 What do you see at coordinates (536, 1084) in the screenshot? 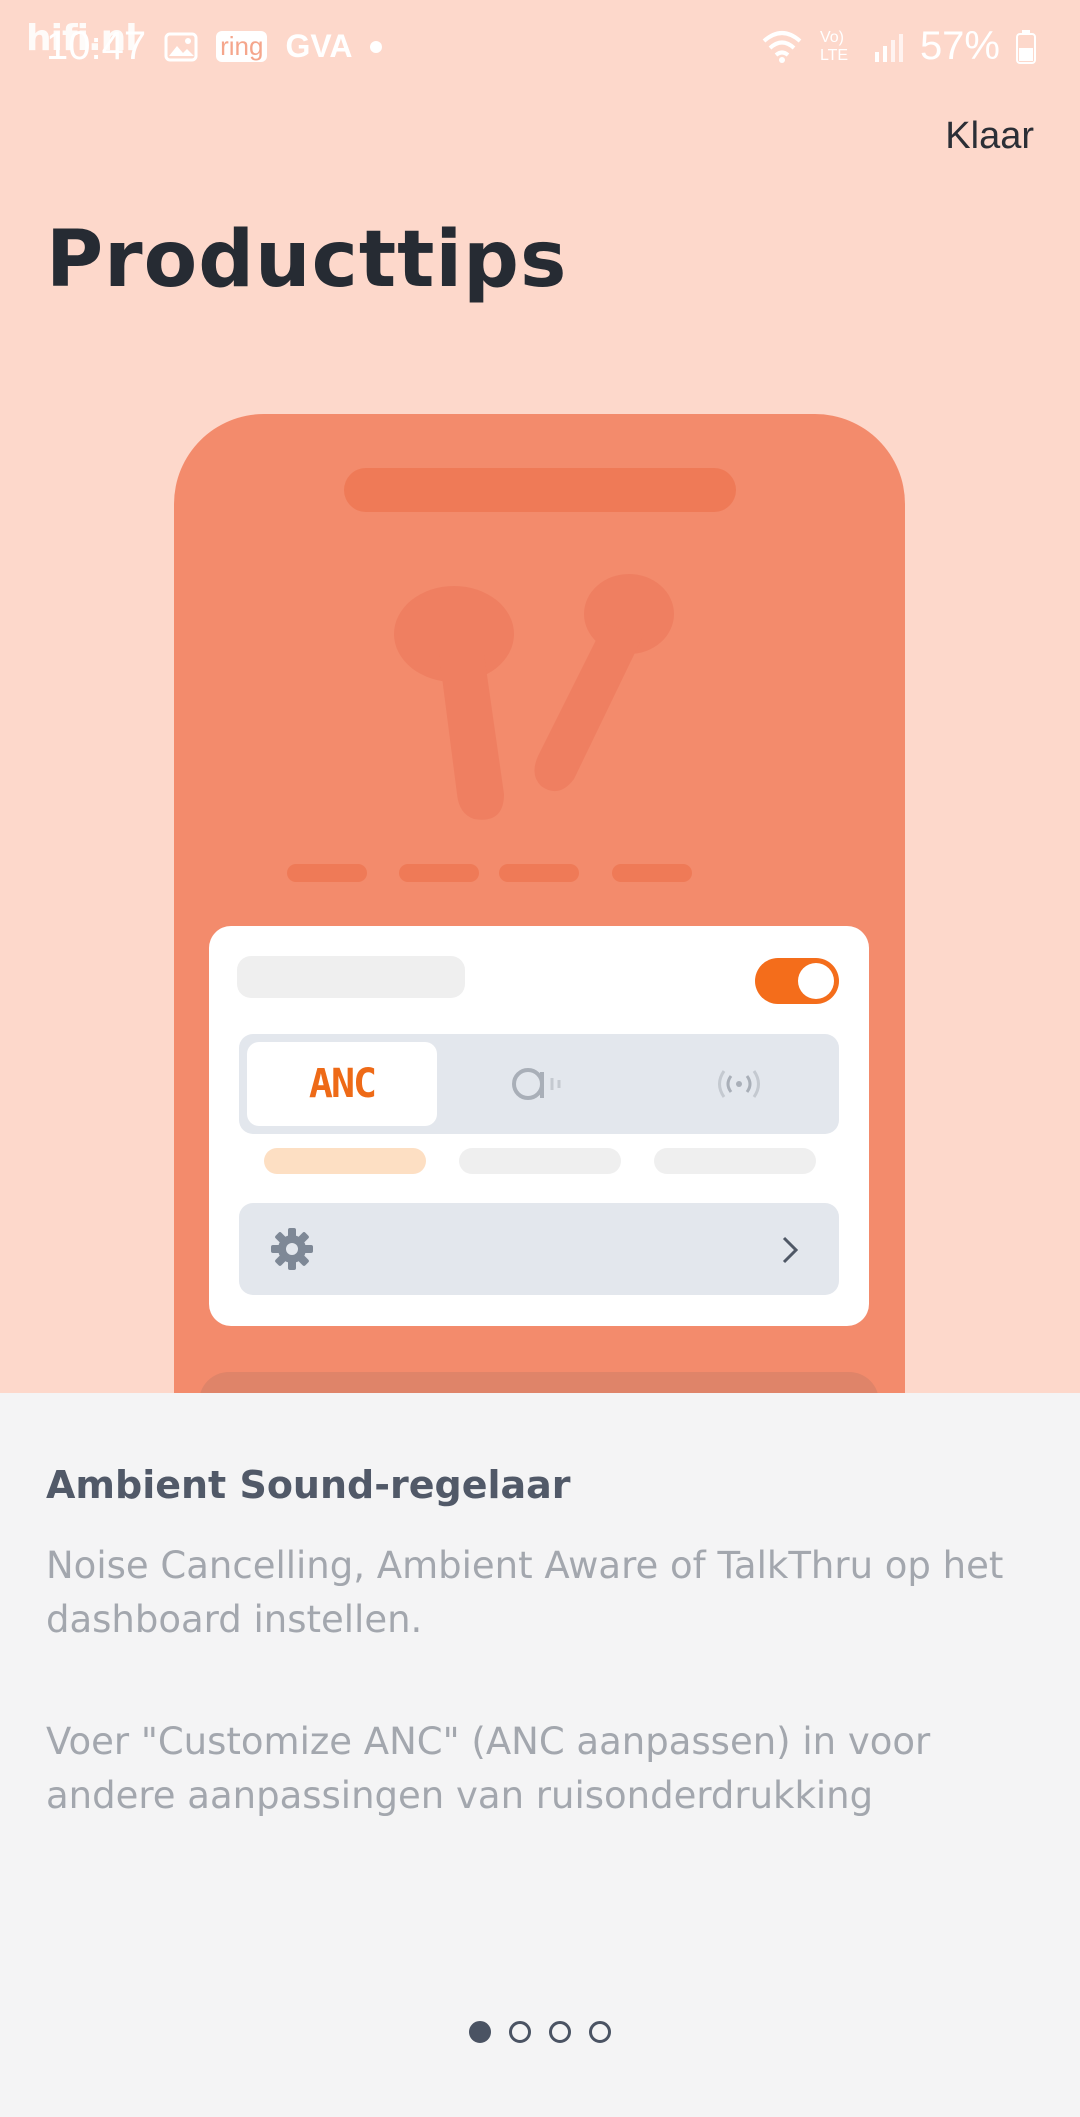
I see `ambient-aware-icon` at bounding box center [536, 1084].